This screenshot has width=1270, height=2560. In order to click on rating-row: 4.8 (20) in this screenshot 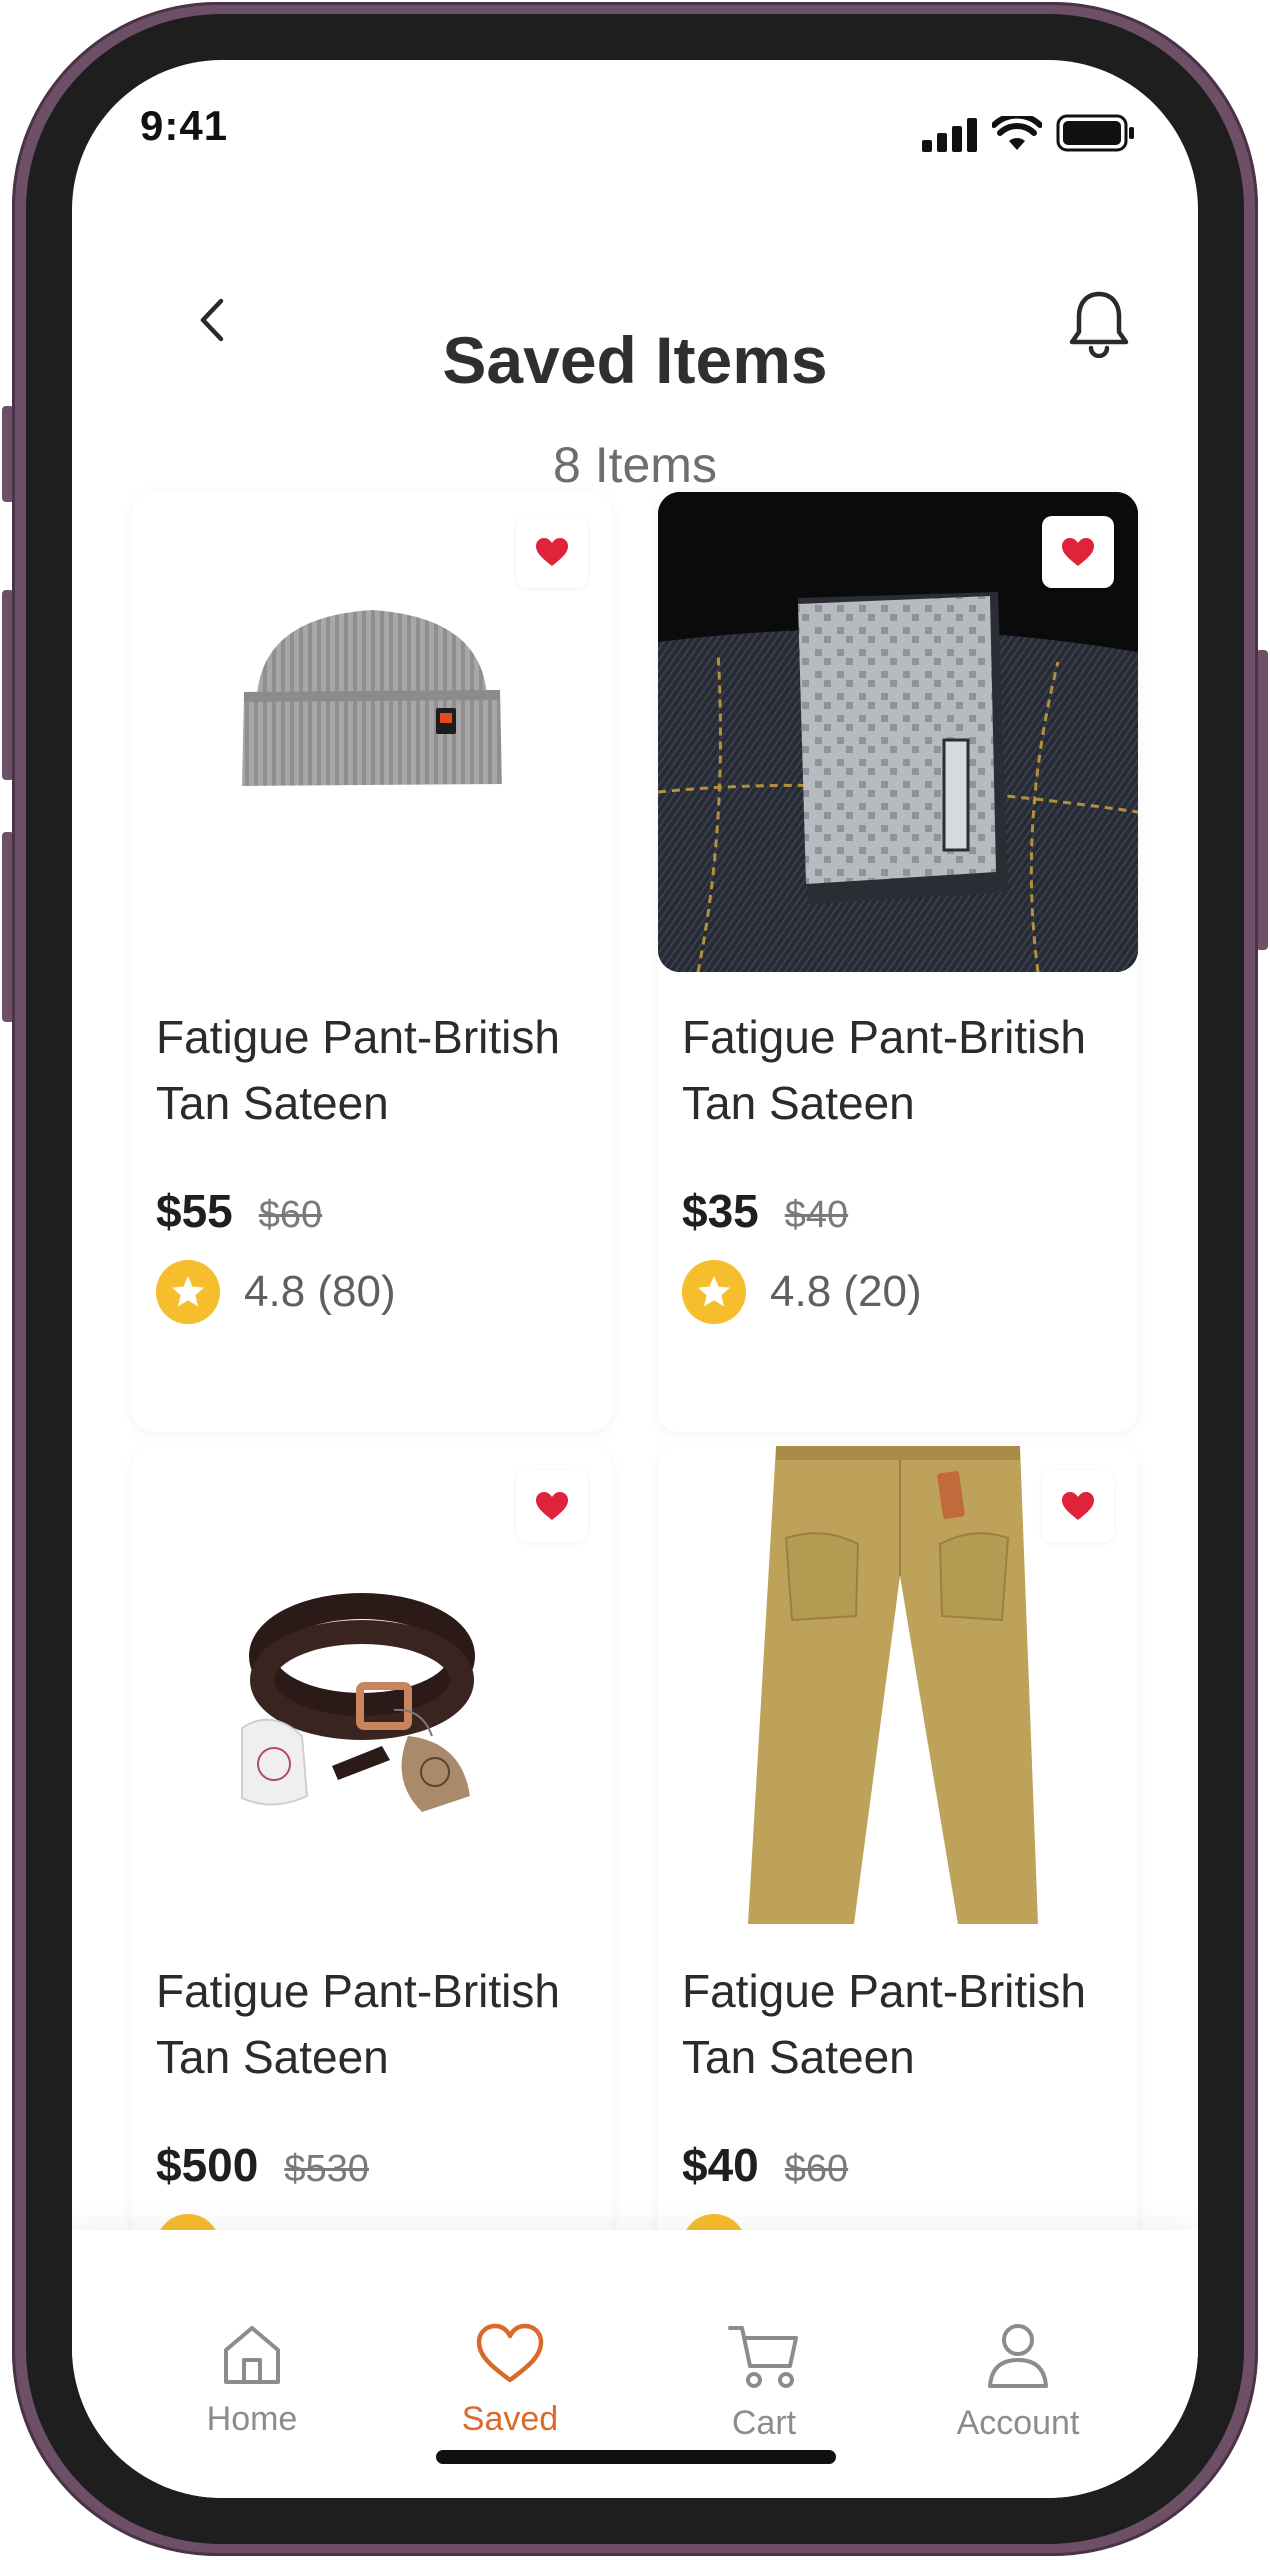, I will do `click(802, 1292)`.